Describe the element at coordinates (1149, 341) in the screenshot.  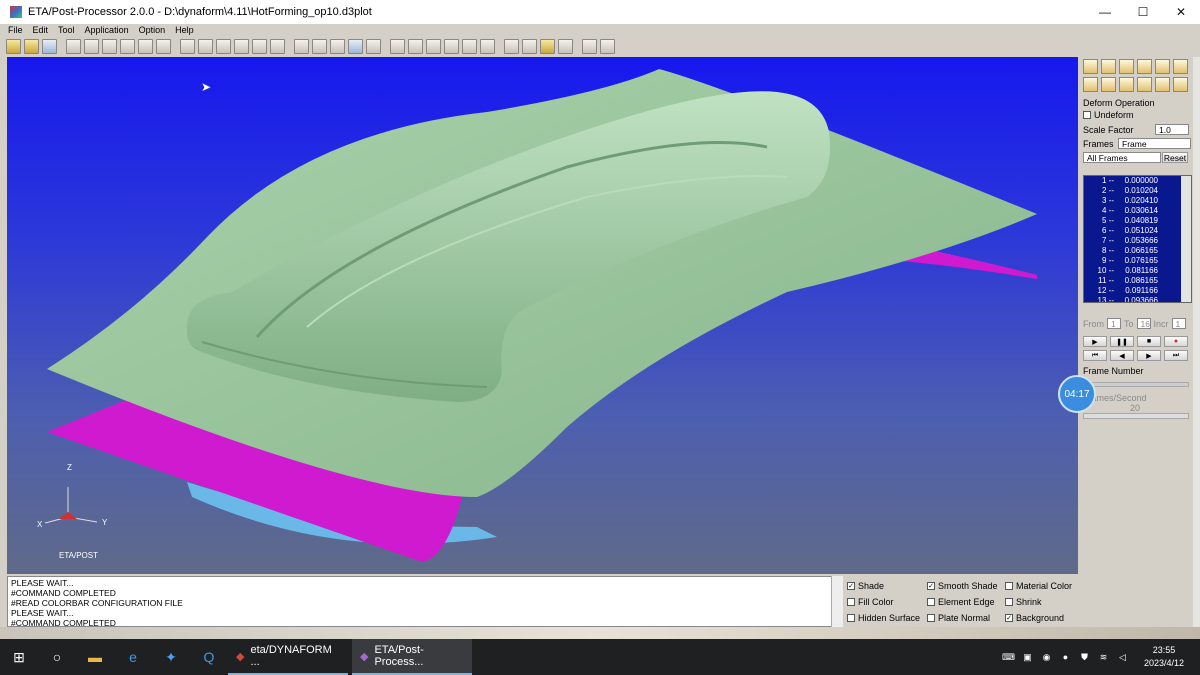
I see `stop-icon: ■` at that location.